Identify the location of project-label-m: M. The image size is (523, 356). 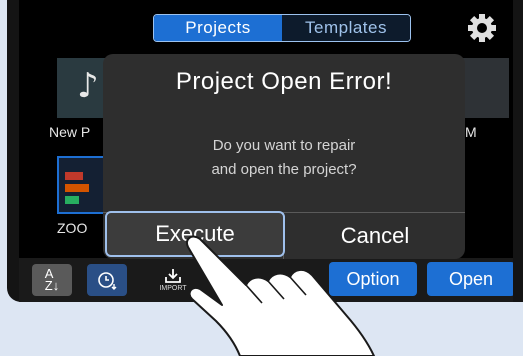
(471, 132).